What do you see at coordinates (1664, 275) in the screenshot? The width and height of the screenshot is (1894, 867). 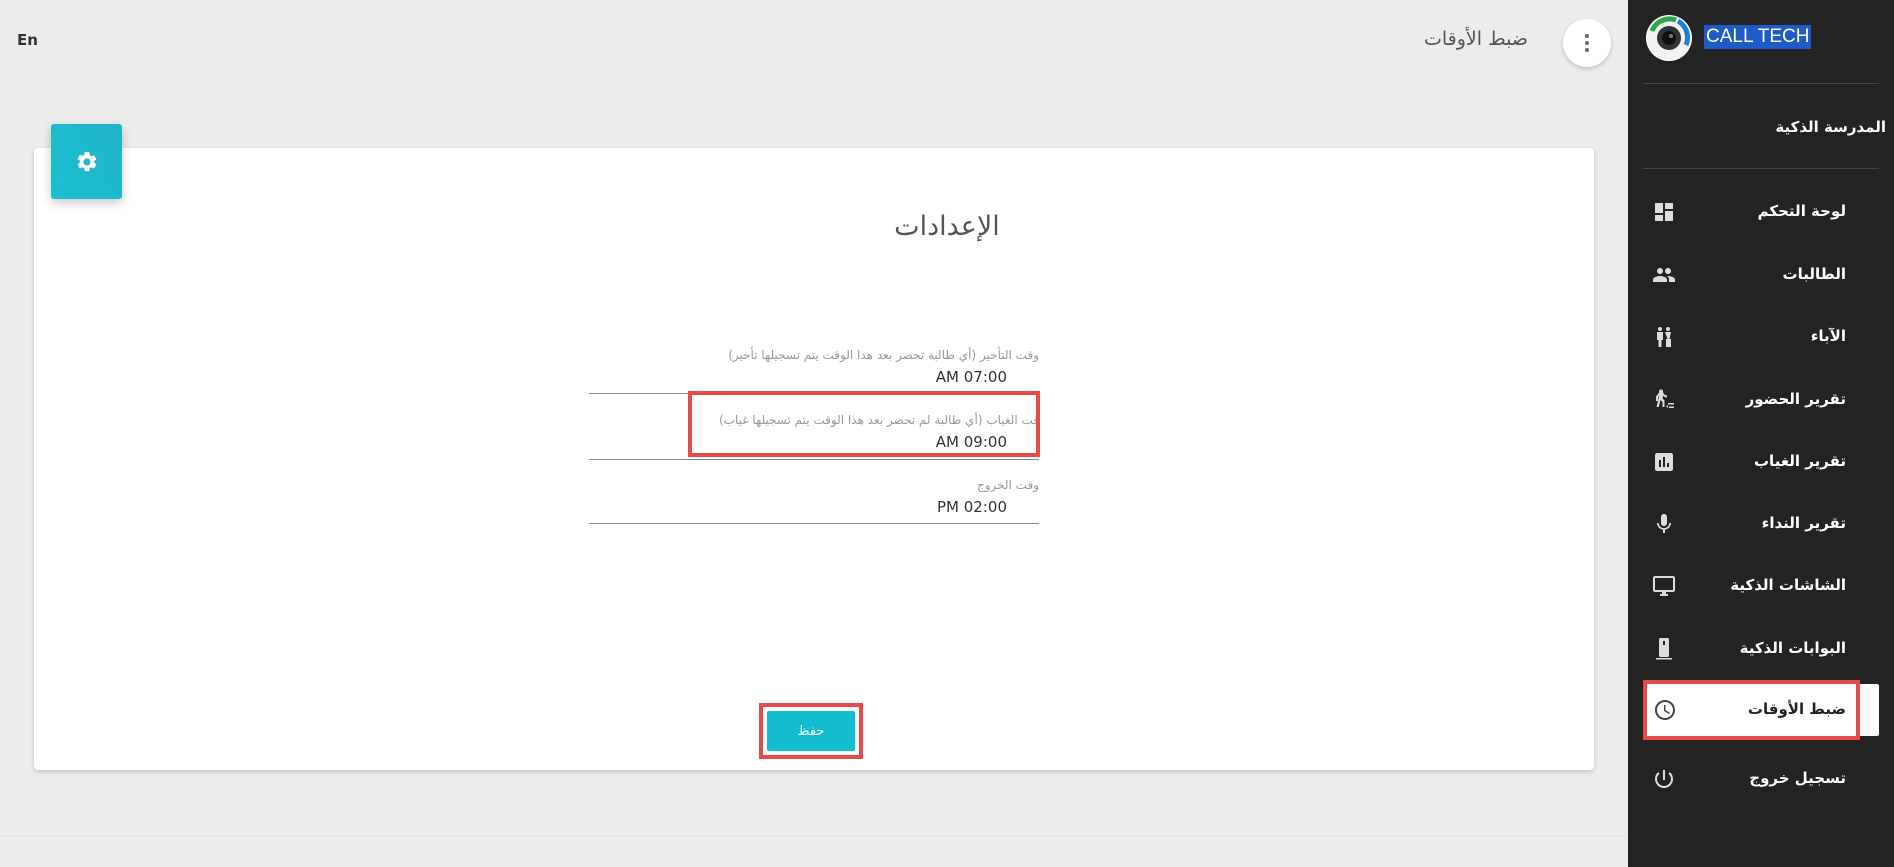 I see `people-icon` at bounding box center [1664, 275].